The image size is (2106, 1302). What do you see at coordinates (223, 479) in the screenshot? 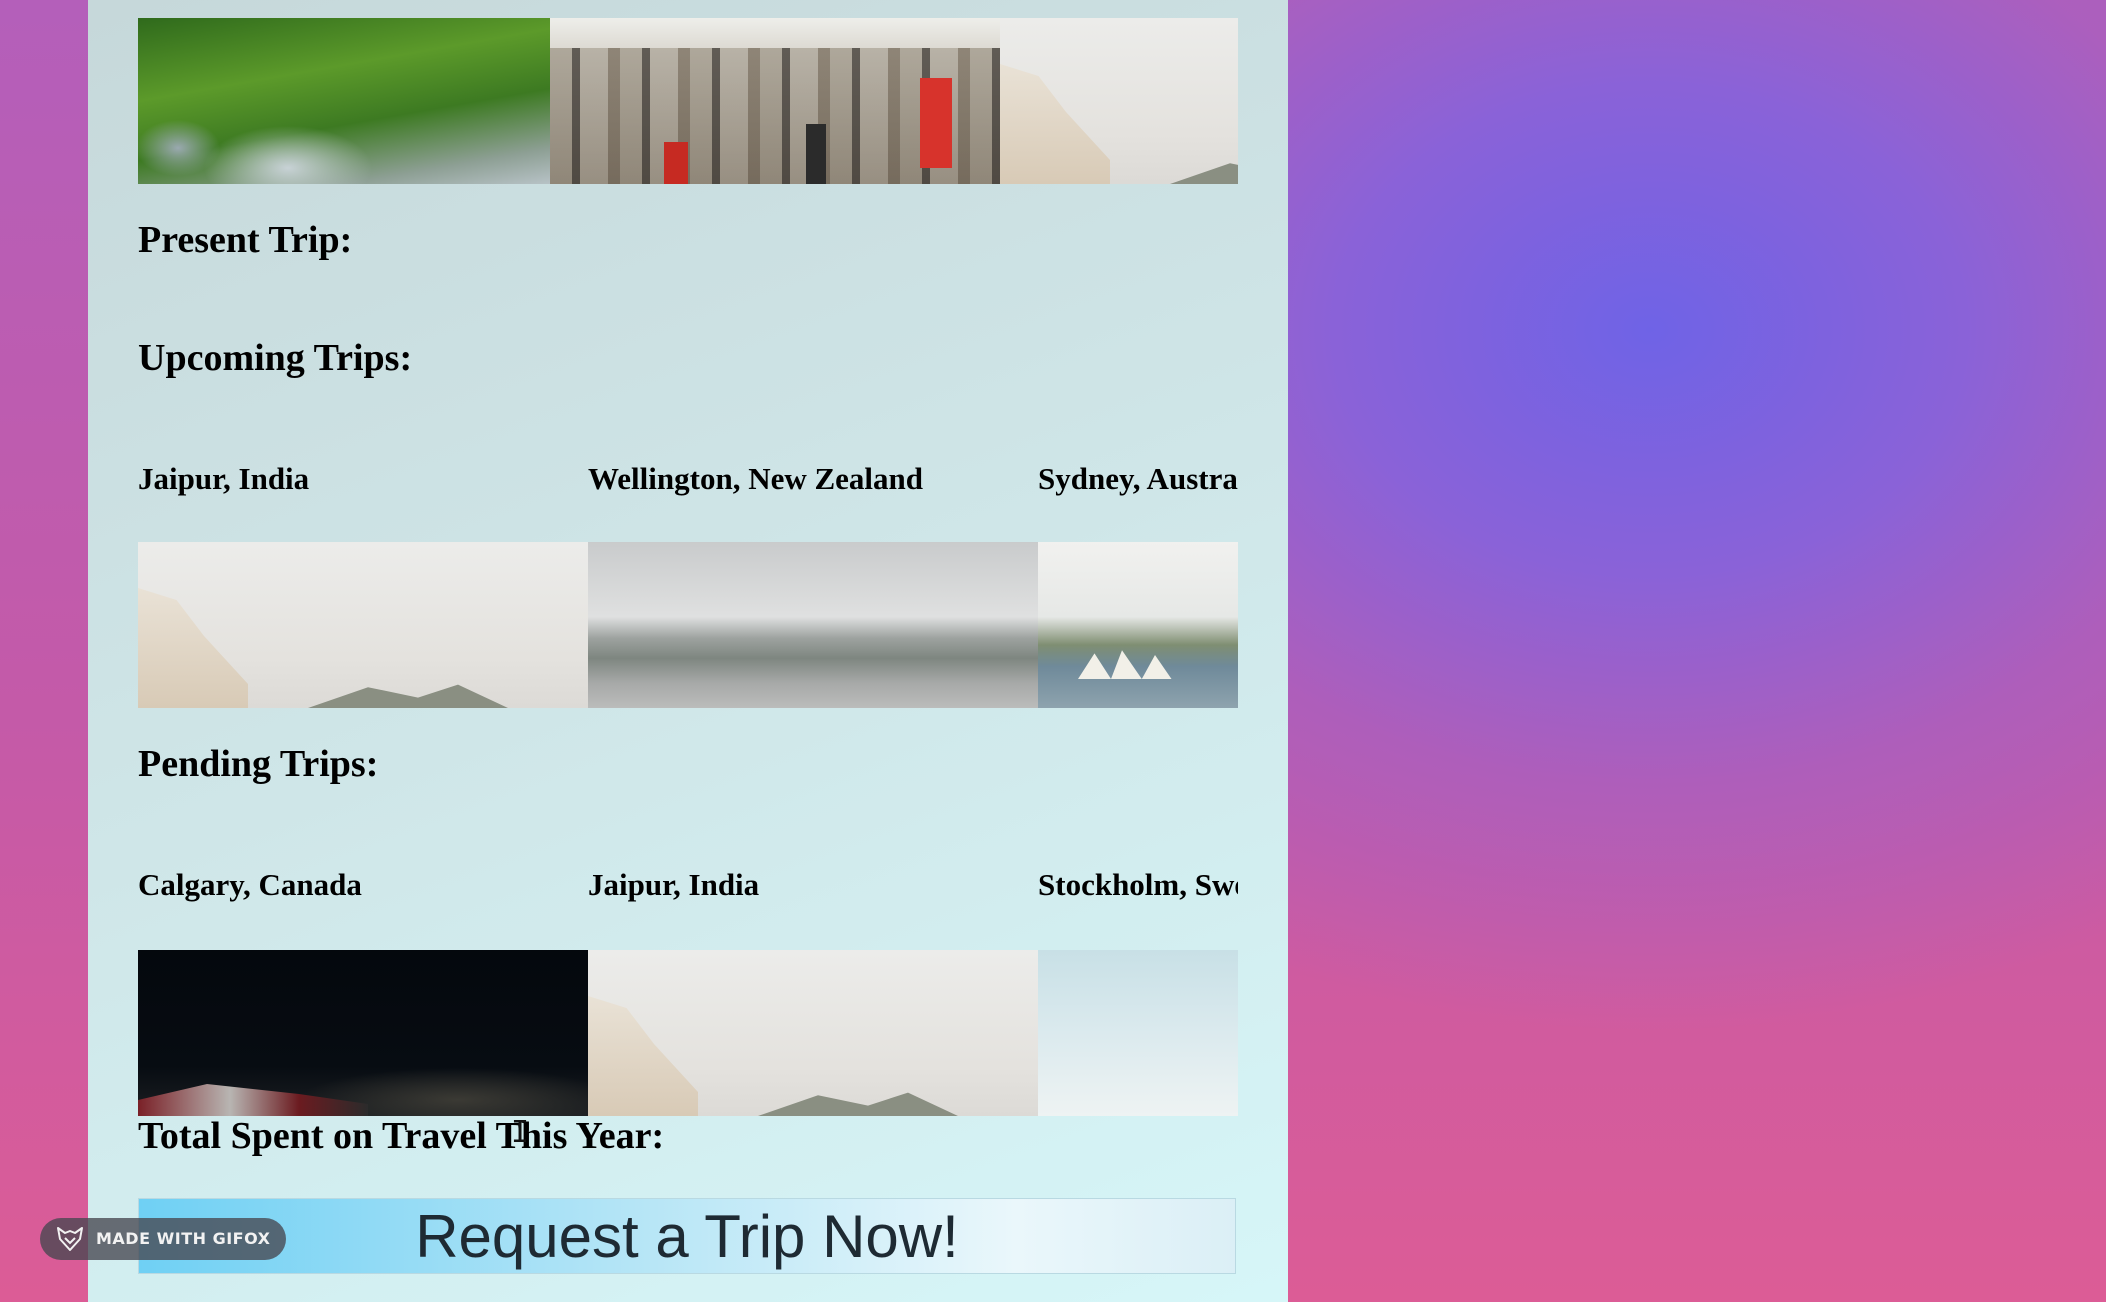
I see `upcoming-trip-name: Jaipur, India` at bounding box center [223, 479].